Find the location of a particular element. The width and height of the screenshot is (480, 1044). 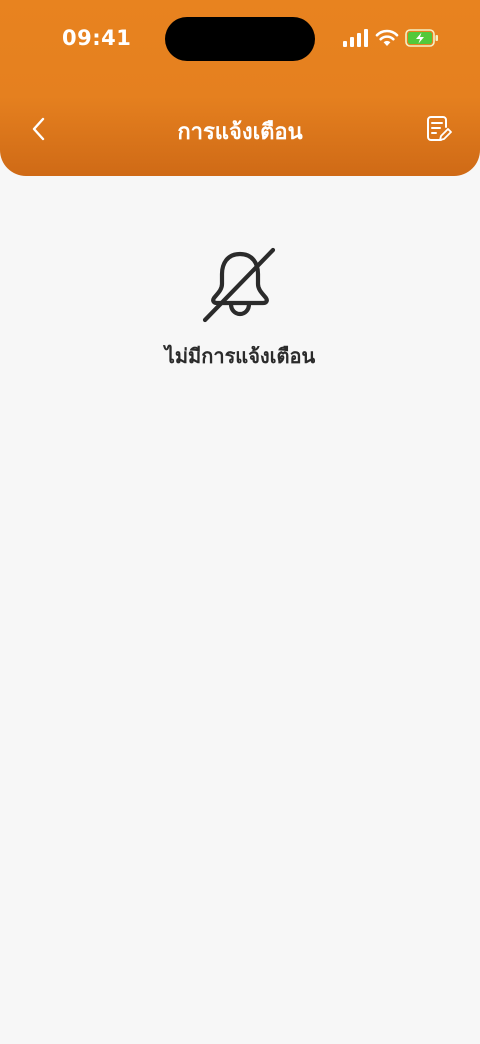

wifi-icon is located at coordinates (387, 37).